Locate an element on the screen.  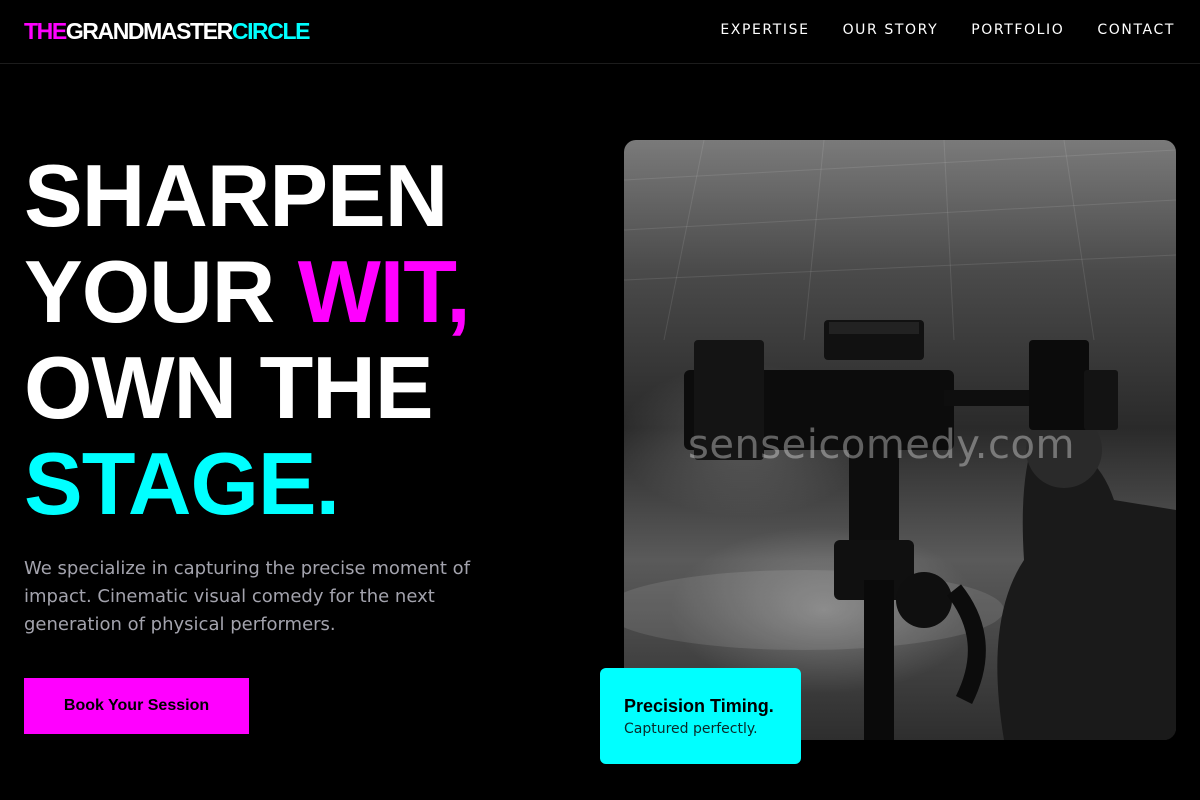
nav-link-our-story: OUR STORY is located at coordinates (891, 30).